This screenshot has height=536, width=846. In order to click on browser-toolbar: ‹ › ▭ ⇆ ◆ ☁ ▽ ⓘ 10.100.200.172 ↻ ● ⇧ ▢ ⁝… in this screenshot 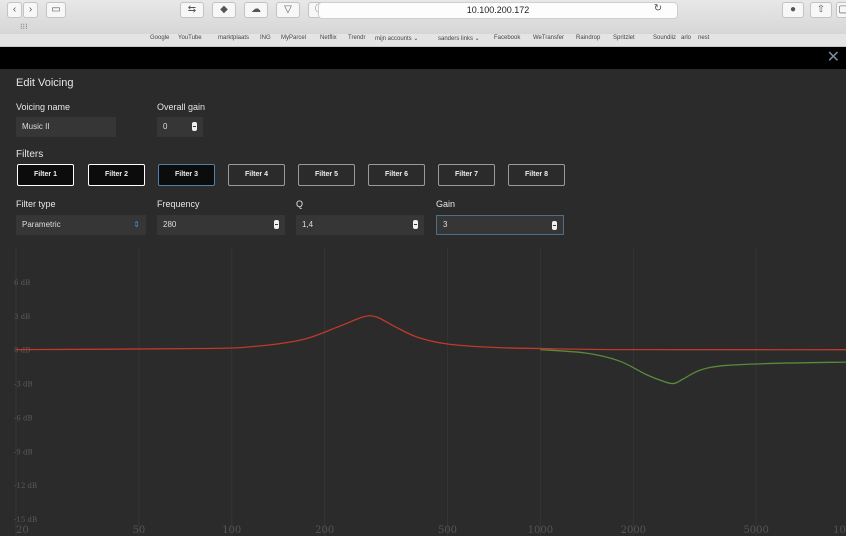, I will do `click(423, 17)`.